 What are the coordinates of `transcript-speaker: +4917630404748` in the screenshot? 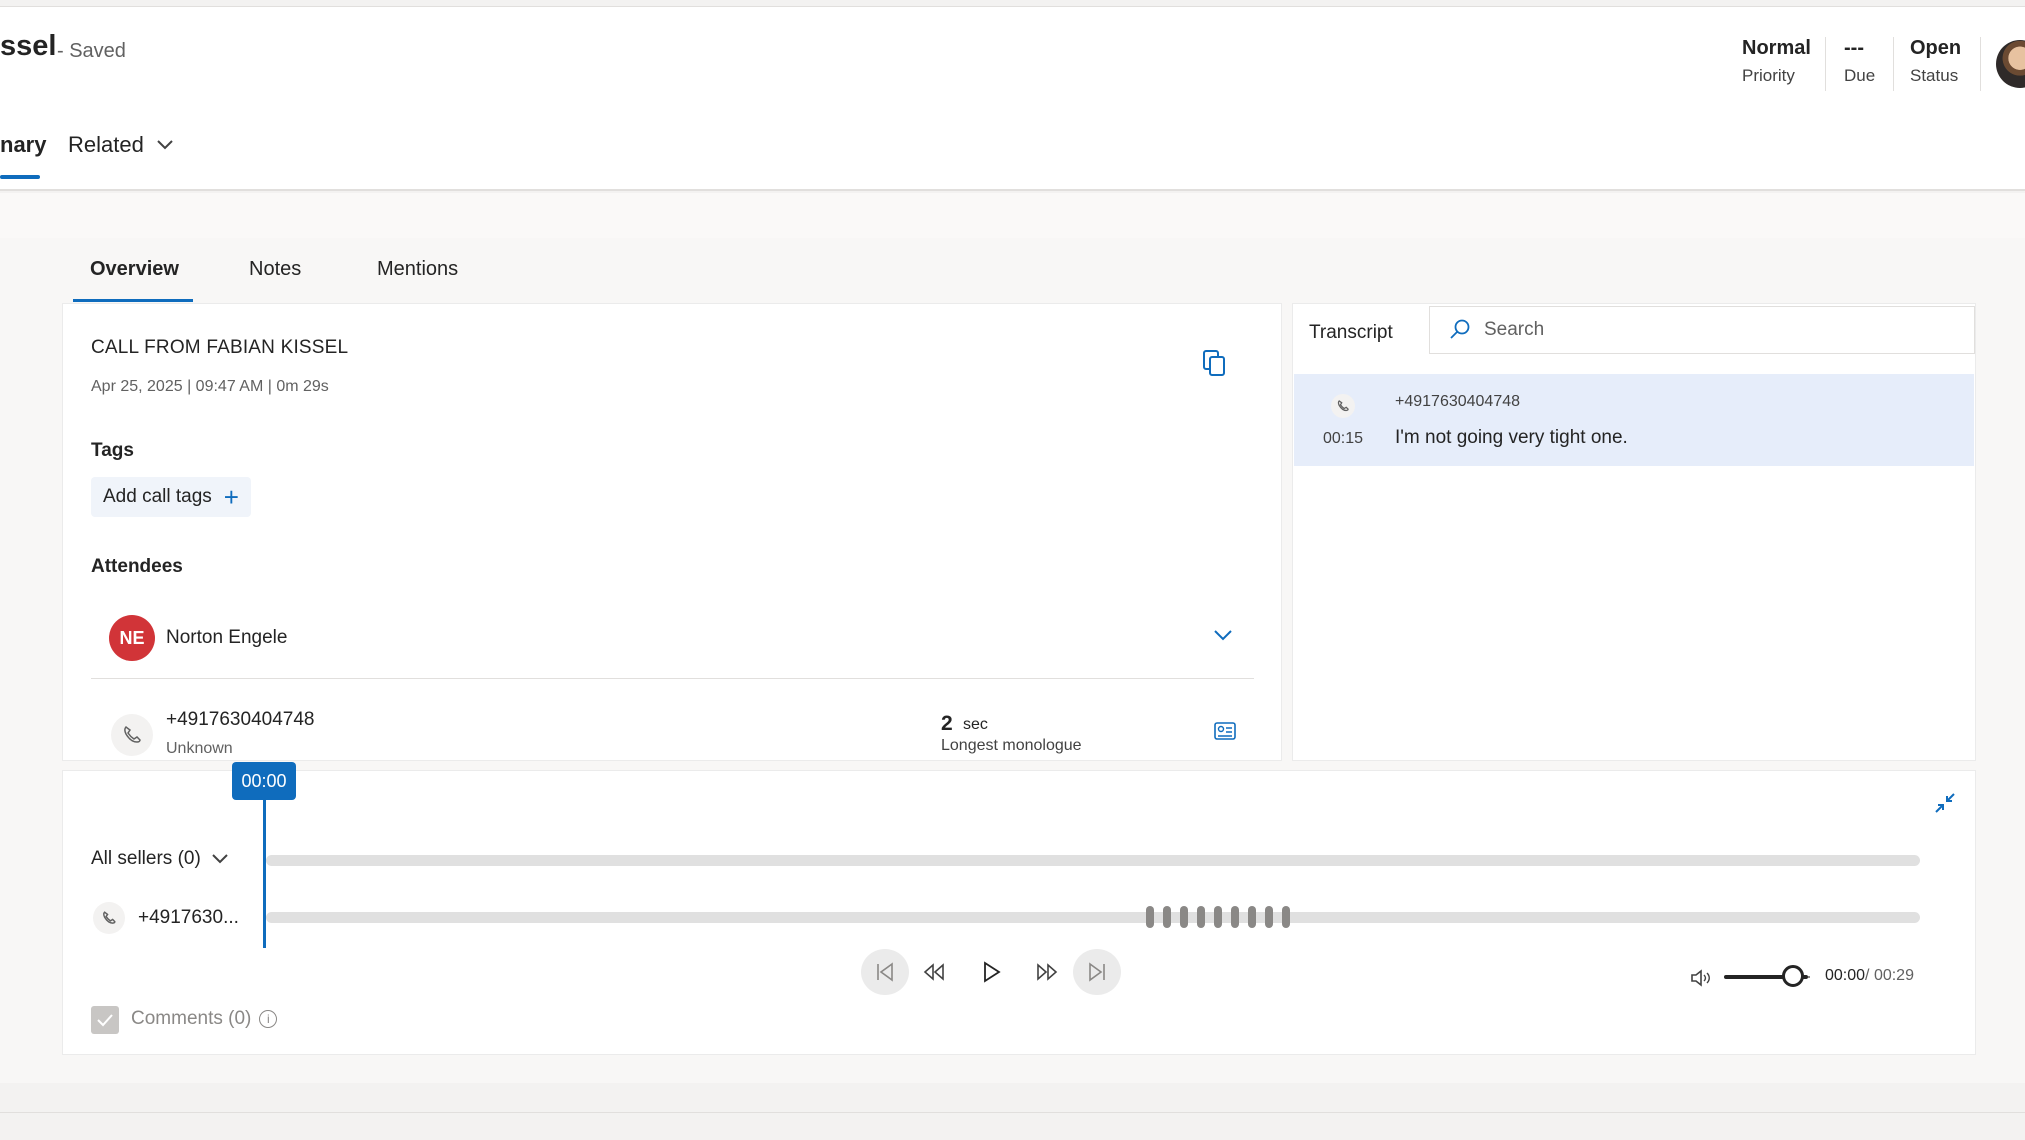 It's located at (1458, 401).